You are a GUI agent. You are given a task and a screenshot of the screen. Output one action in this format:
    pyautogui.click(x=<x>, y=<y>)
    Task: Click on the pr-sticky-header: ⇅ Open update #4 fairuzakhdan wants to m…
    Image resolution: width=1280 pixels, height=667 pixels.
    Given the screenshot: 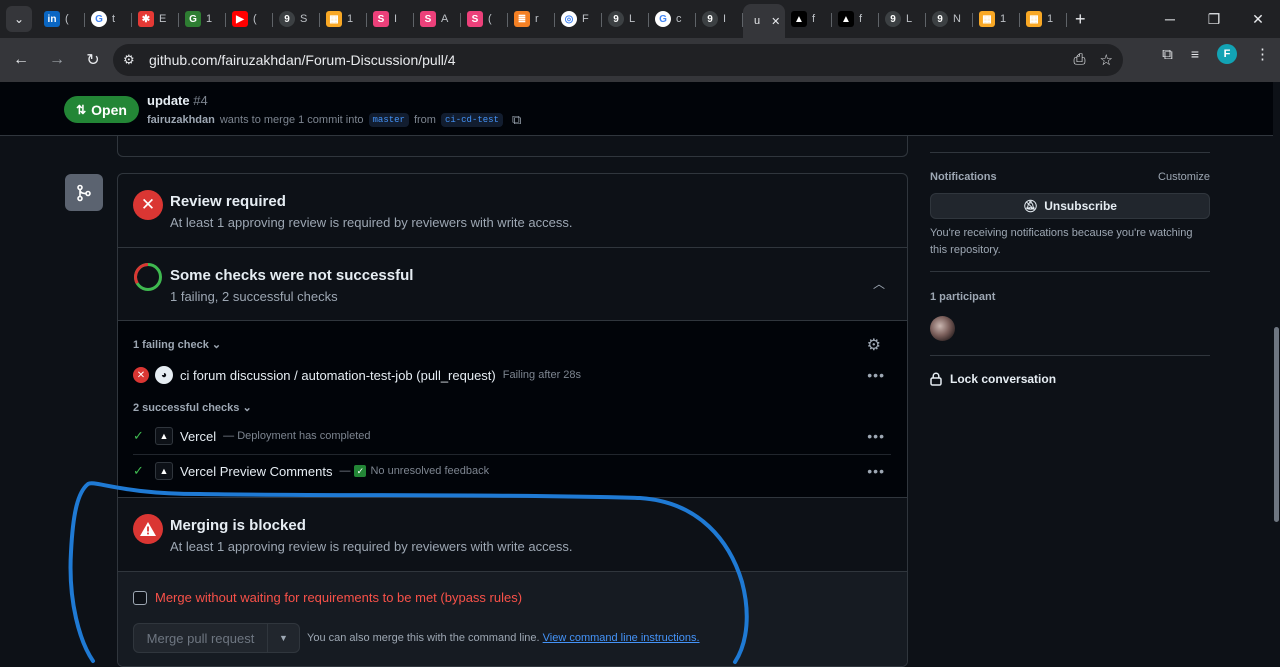 What is the action you would take?
    pyautogui.click(x=636, y=109)
    